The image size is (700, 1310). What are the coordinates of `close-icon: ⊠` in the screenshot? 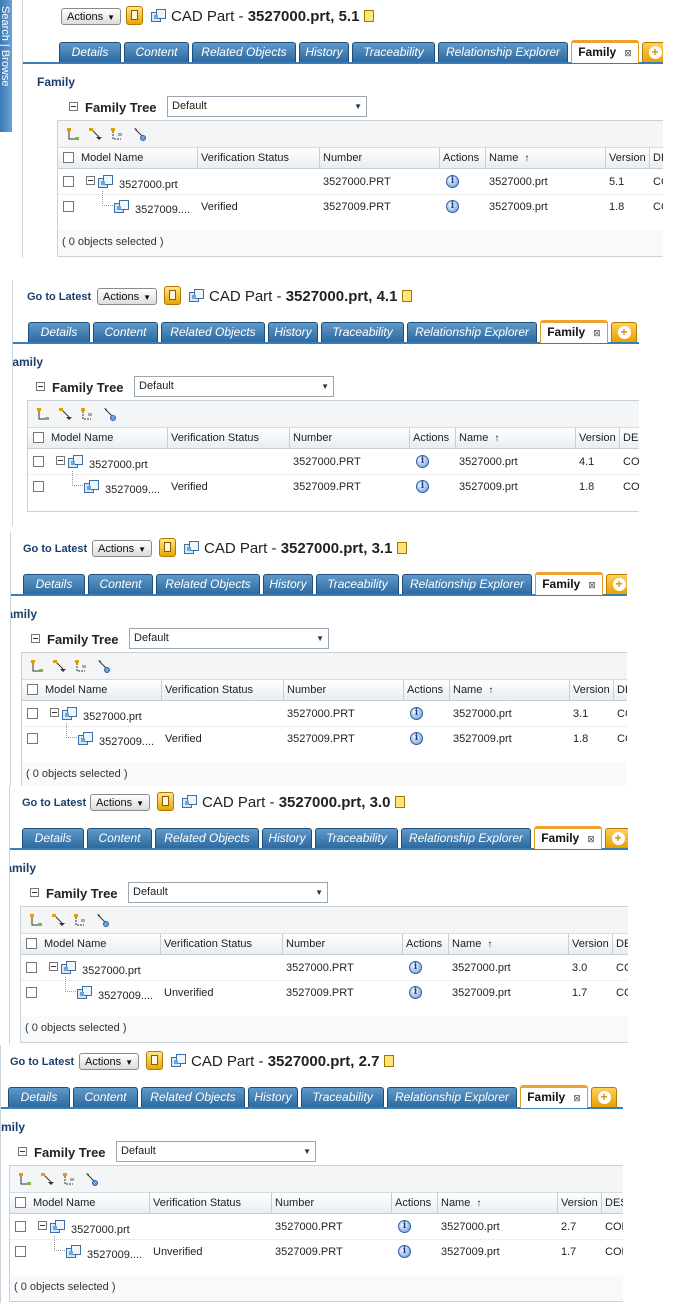 It's located at (628, 53).